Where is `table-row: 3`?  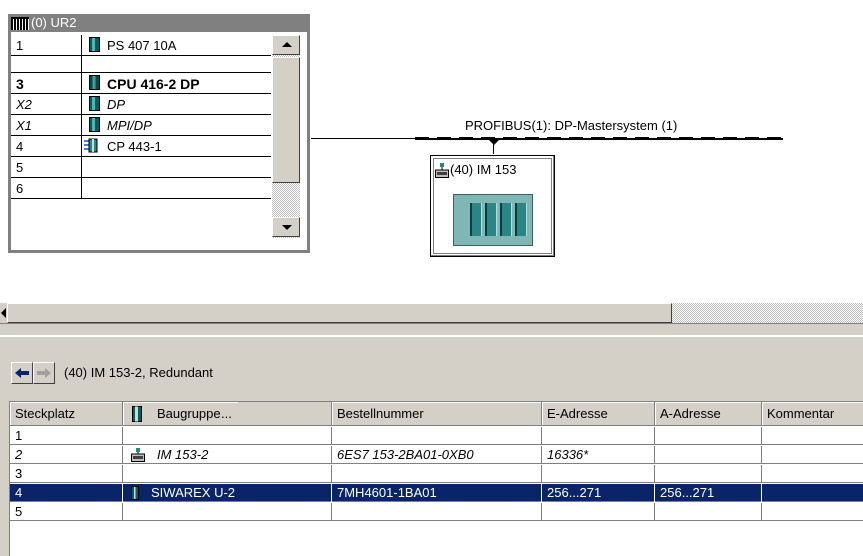
table-row: 3 is located at coordinates (436, 474).